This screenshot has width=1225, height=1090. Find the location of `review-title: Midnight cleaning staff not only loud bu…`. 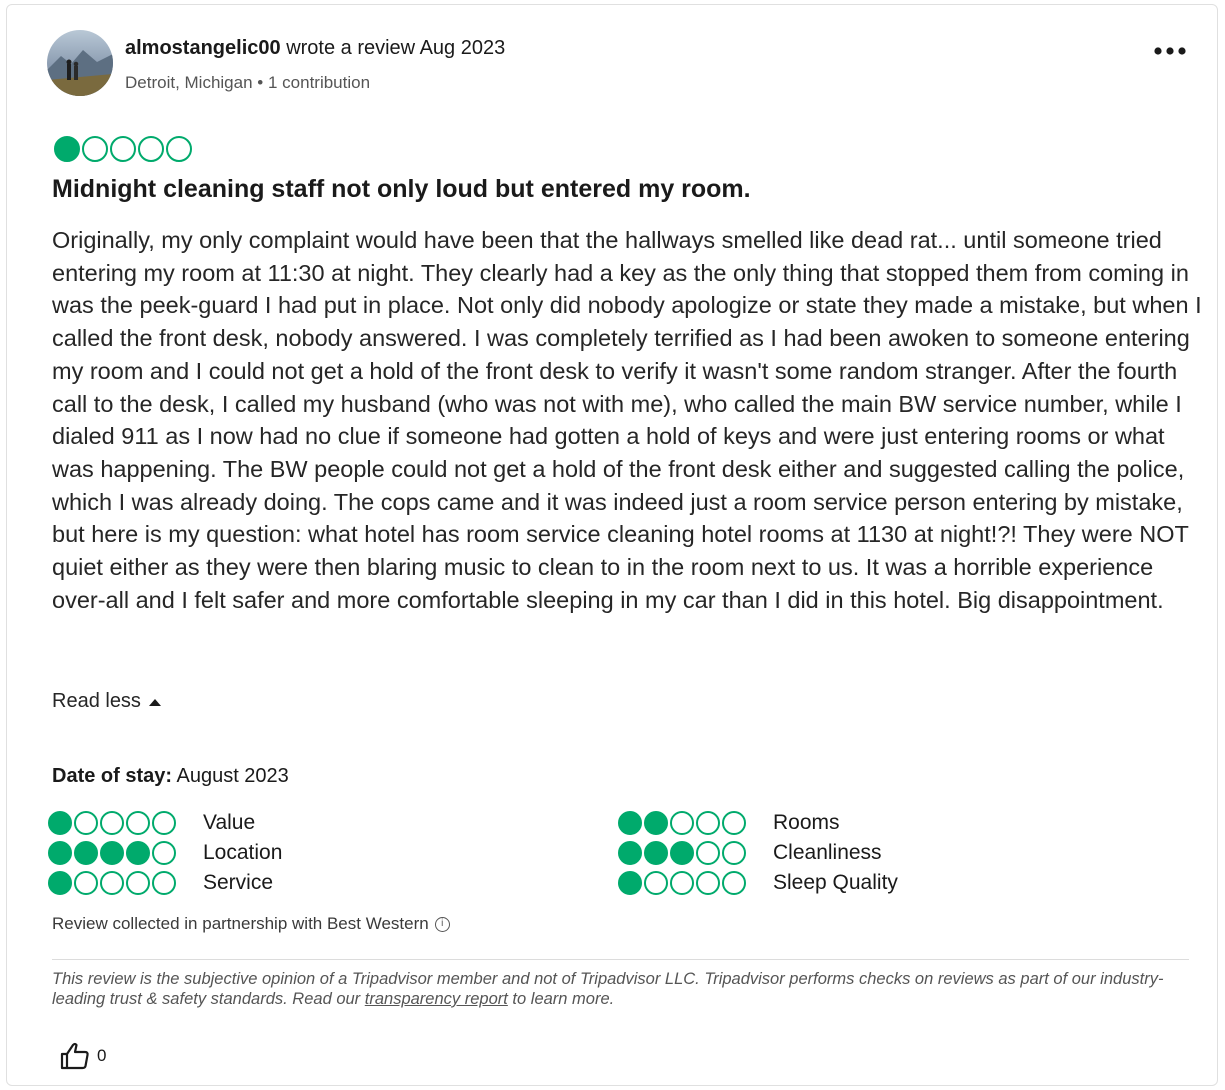

review-title: Midnight cleaning staff not only loud bu… is located at coordinates (401, 189).